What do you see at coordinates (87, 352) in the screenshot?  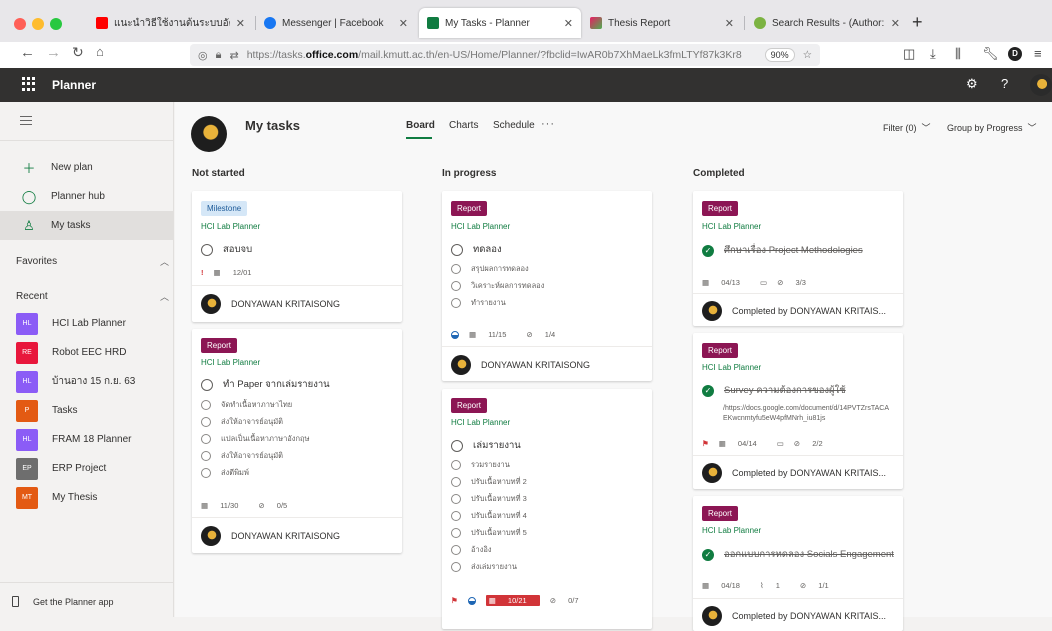 I see `recent-plan-item: RE Robot EEC HRD` at bounding box center [87, 352].